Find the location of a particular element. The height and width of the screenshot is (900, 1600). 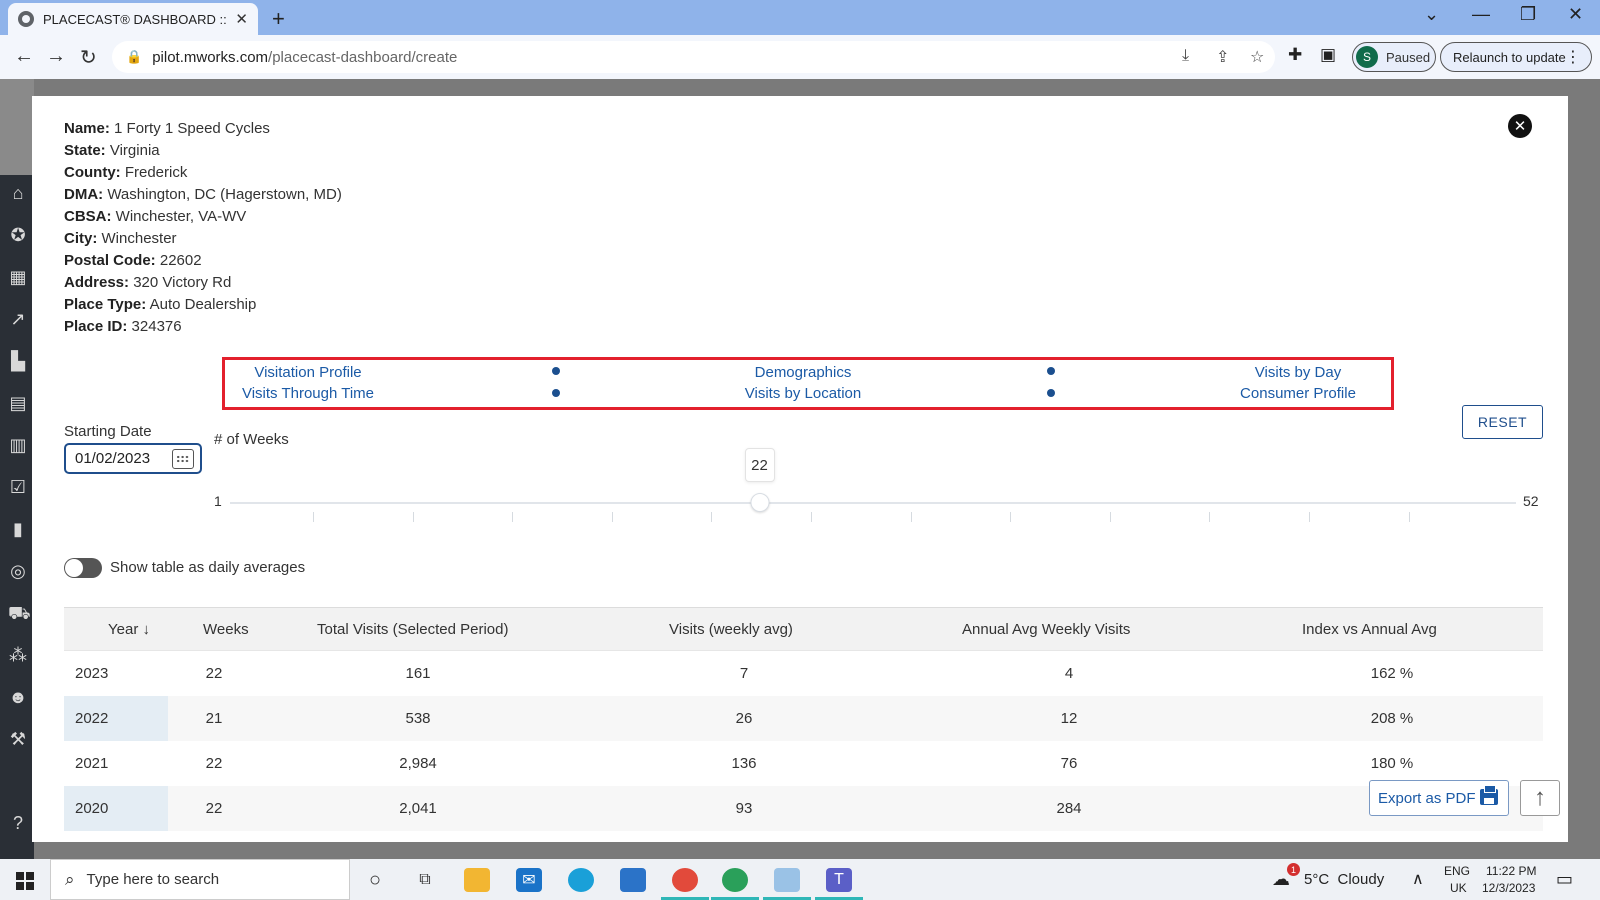

header-weekly-avg: Visits (weekly avg) is located at coordinates (731, 629).